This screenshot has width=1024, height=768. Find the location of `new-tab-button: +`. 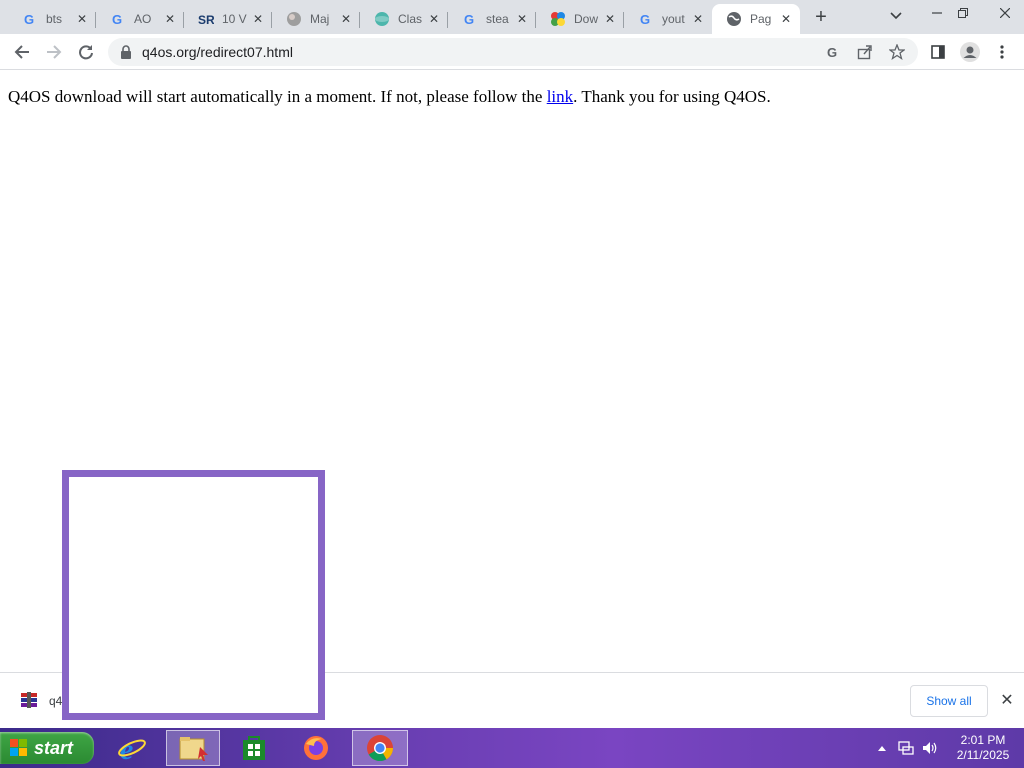

new-tab-button: + is located at coordinates (821, 17).